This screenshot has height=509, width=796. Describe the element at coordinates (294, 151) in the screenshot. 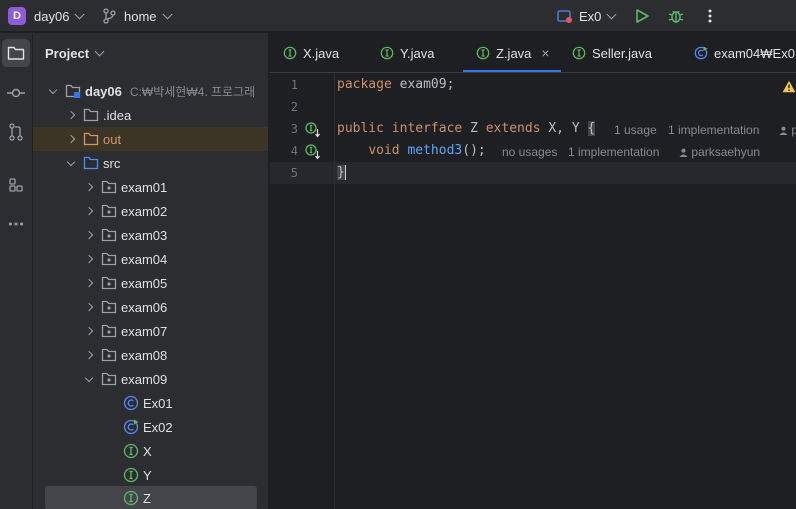

I see `line-number: 4` at that location.